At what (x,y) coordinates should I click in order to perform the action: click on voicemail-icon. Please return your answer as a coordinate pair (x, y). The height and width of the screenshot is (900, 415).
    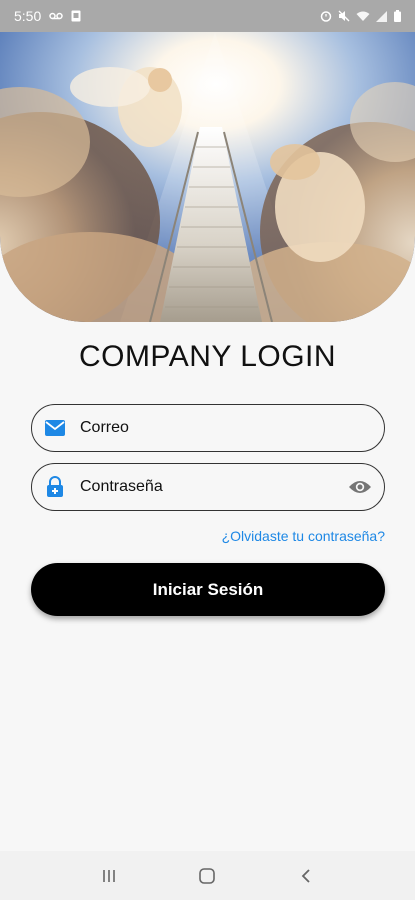
    Looking at the image, I should click on (56, 16).